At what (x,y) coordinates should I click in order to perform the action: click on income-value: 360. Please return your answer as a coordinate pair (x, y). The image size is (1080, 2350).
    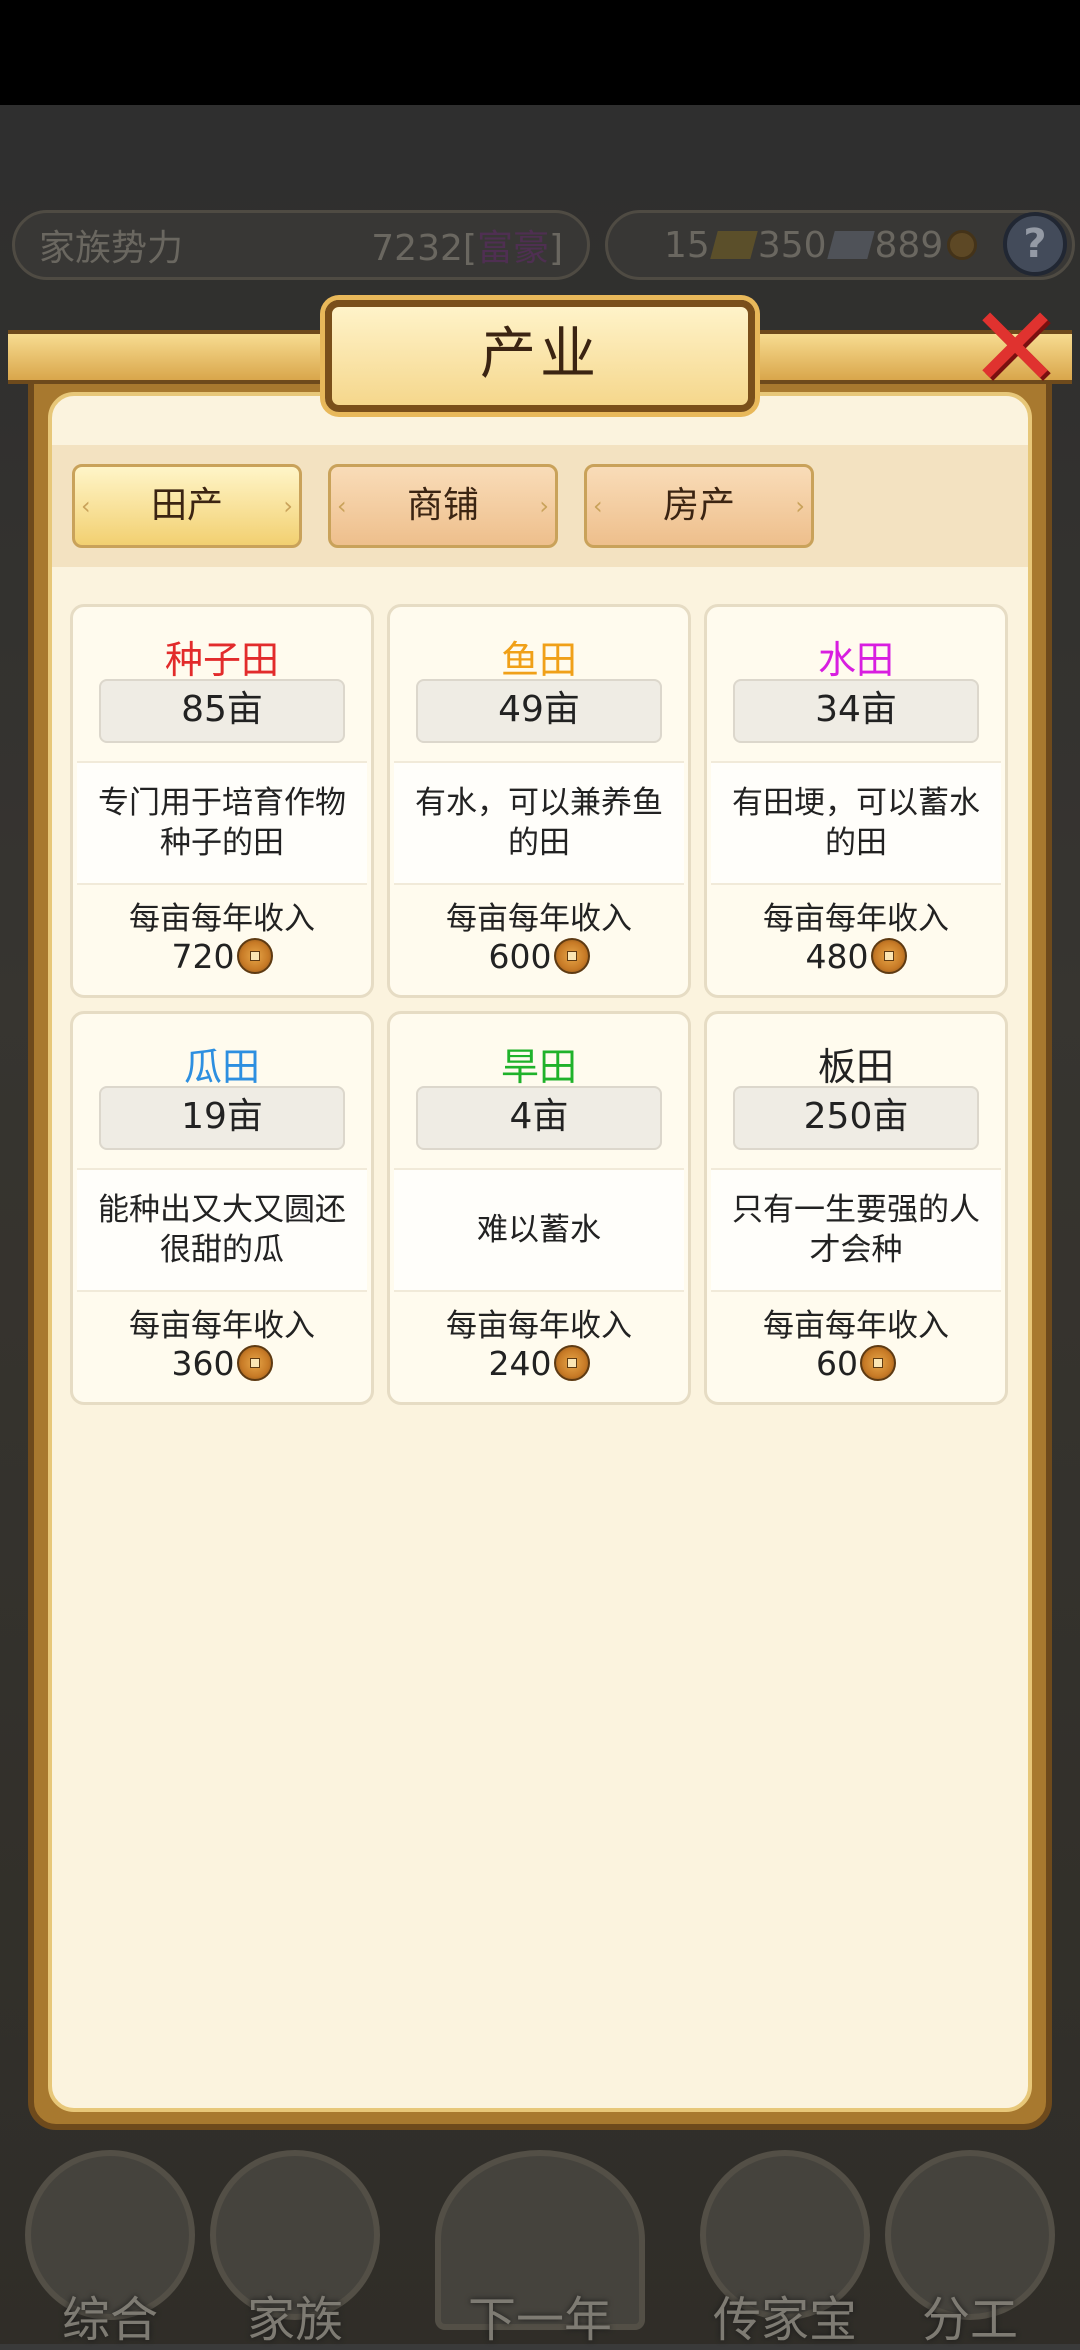
    Looking at the image, I should click on (203, 1363).